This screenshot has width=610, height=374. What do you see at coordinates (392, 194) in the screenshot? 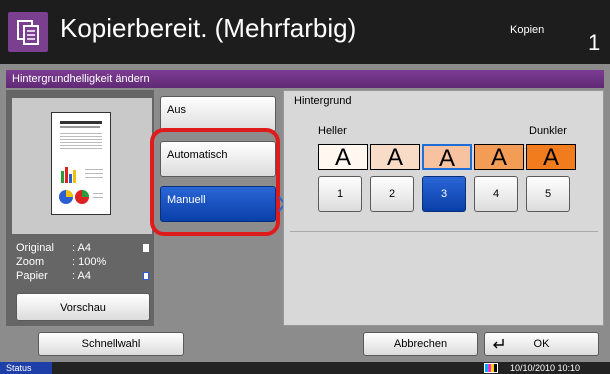
I see `level-2-button: 2` at bounding box center [392, 194].